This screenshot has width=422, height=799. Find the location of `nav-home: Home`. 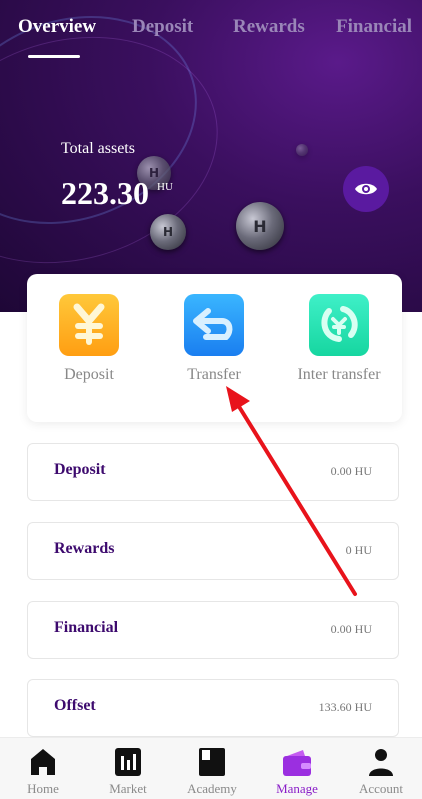

nav-home: Home is located at coordinates (43, 771).